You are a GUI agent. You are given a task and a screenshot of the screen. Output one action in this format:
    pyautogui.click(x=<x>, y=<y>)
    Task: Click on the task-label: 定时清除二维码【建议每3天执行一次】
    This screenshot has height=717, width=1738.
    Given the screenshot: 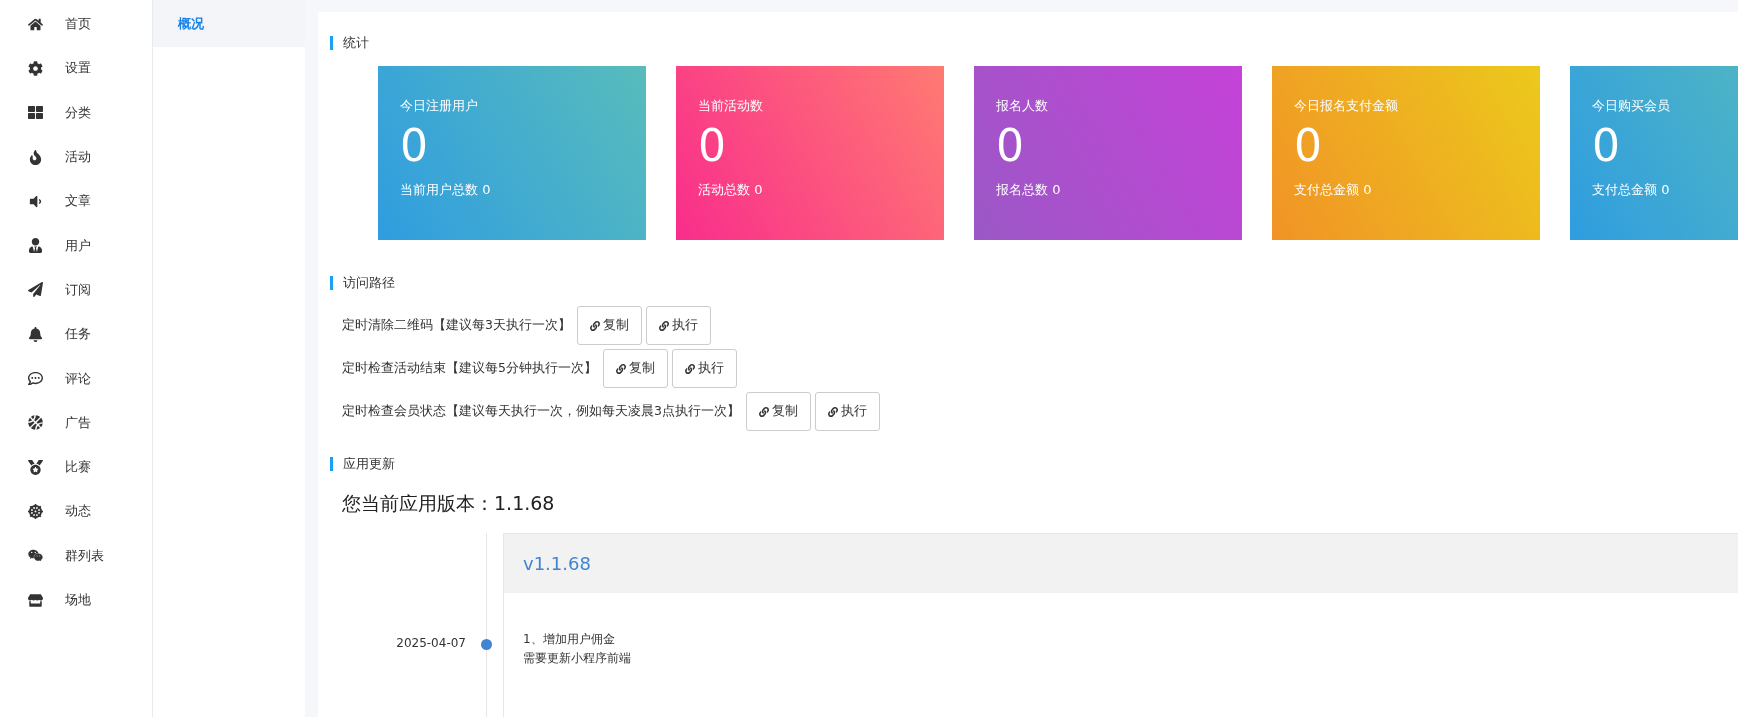 What is the action you would take?
    pyautogui.click(x=456, y=325)
    